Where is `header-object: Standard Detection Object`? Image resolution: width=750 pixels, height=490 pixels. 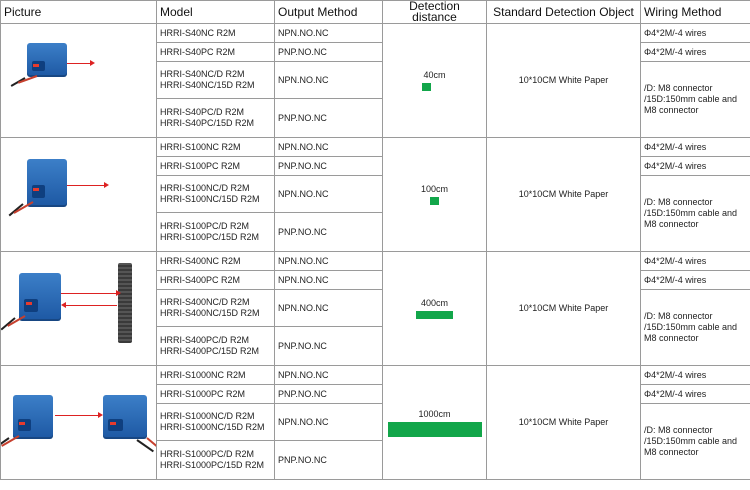 header-object: Standard Detection Object is located at coordinates (563, 12).